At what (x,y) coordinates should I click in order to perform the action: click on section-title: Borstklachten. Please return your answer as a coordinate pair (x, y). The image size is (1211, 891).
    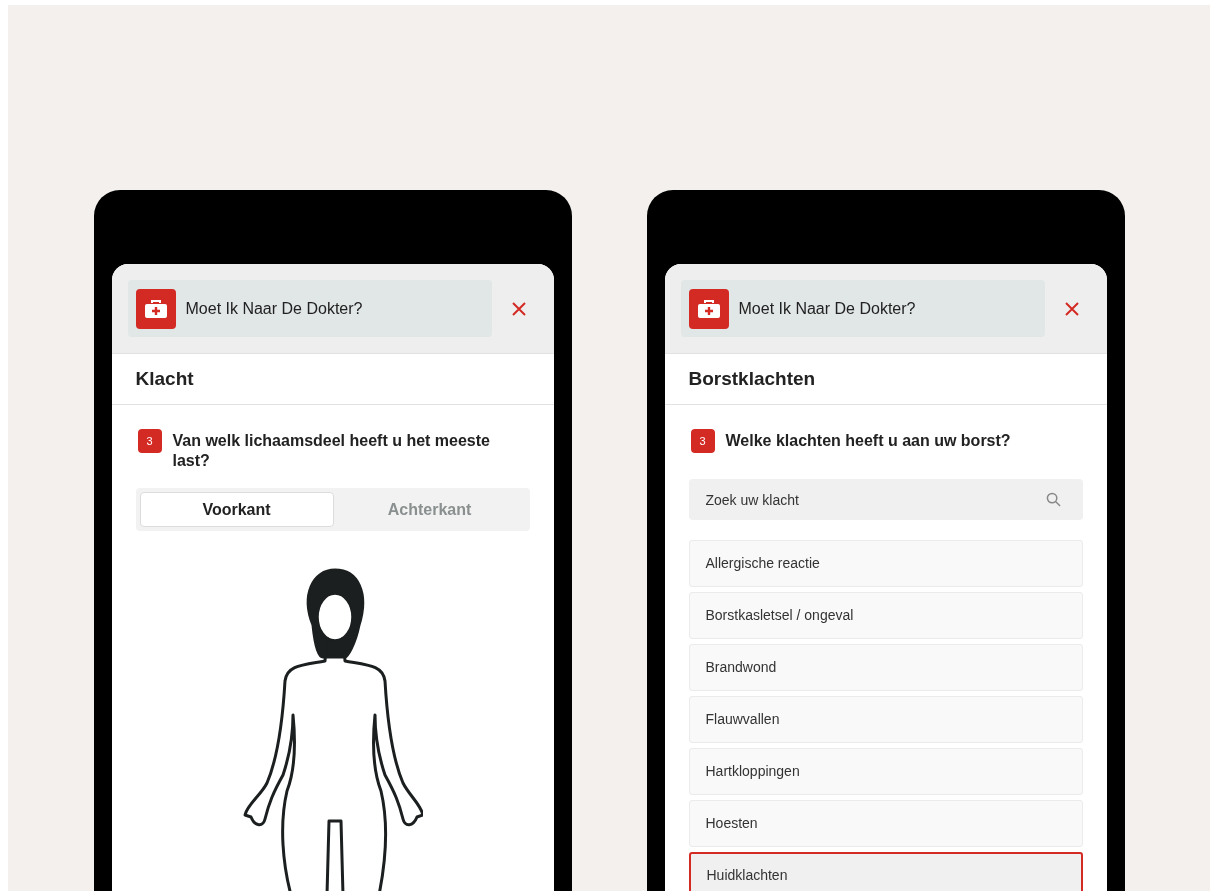
    Looking at the image, I should click on (752, 378).